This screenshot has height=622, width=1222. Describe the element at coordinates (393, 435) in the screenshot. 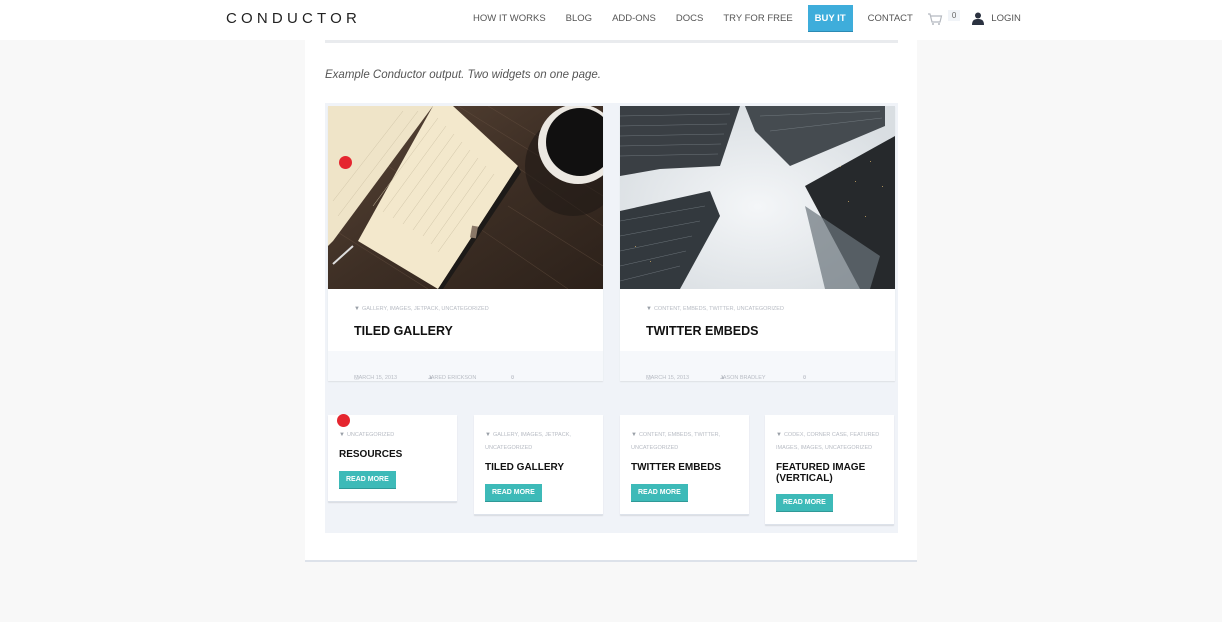

I see `post-categories: ▼ UNCATEGORIZED` at that location.